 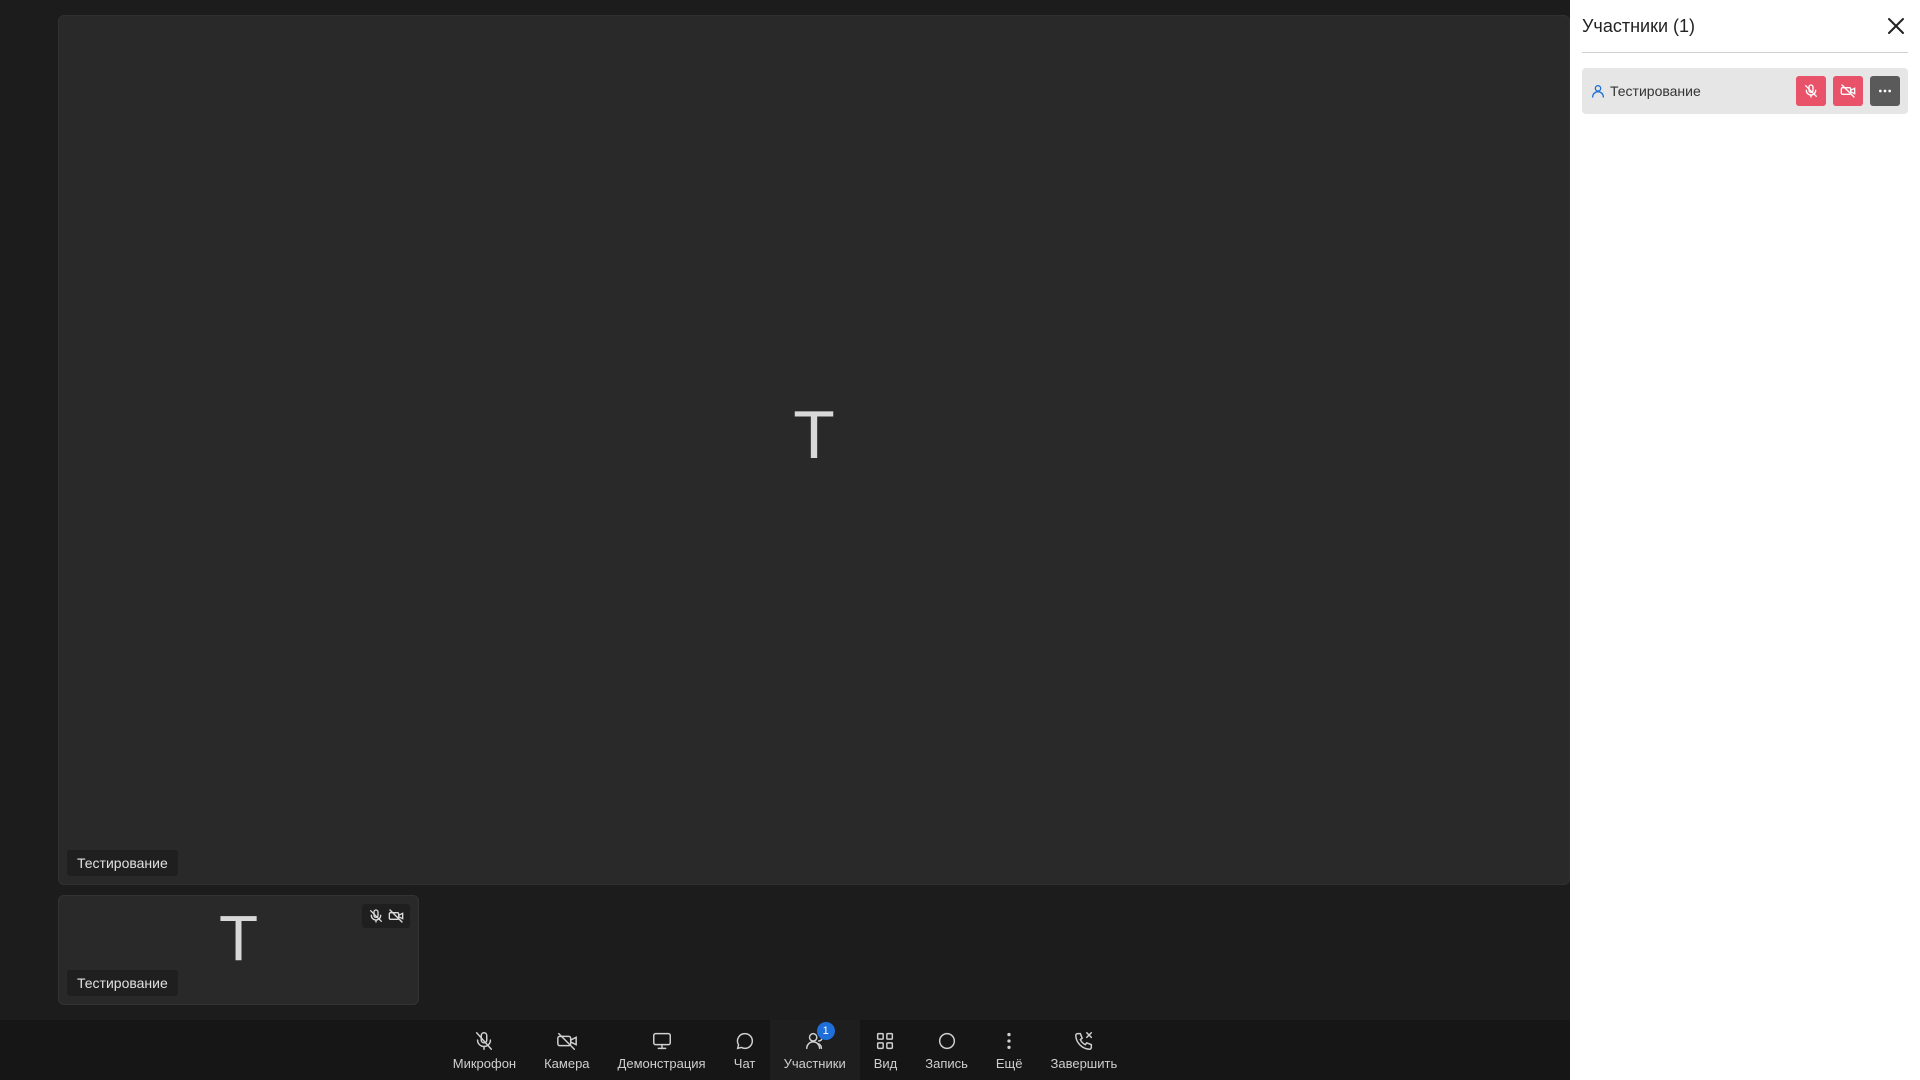 I want to click on participant-mic-button, so click(x=1811, y=91).